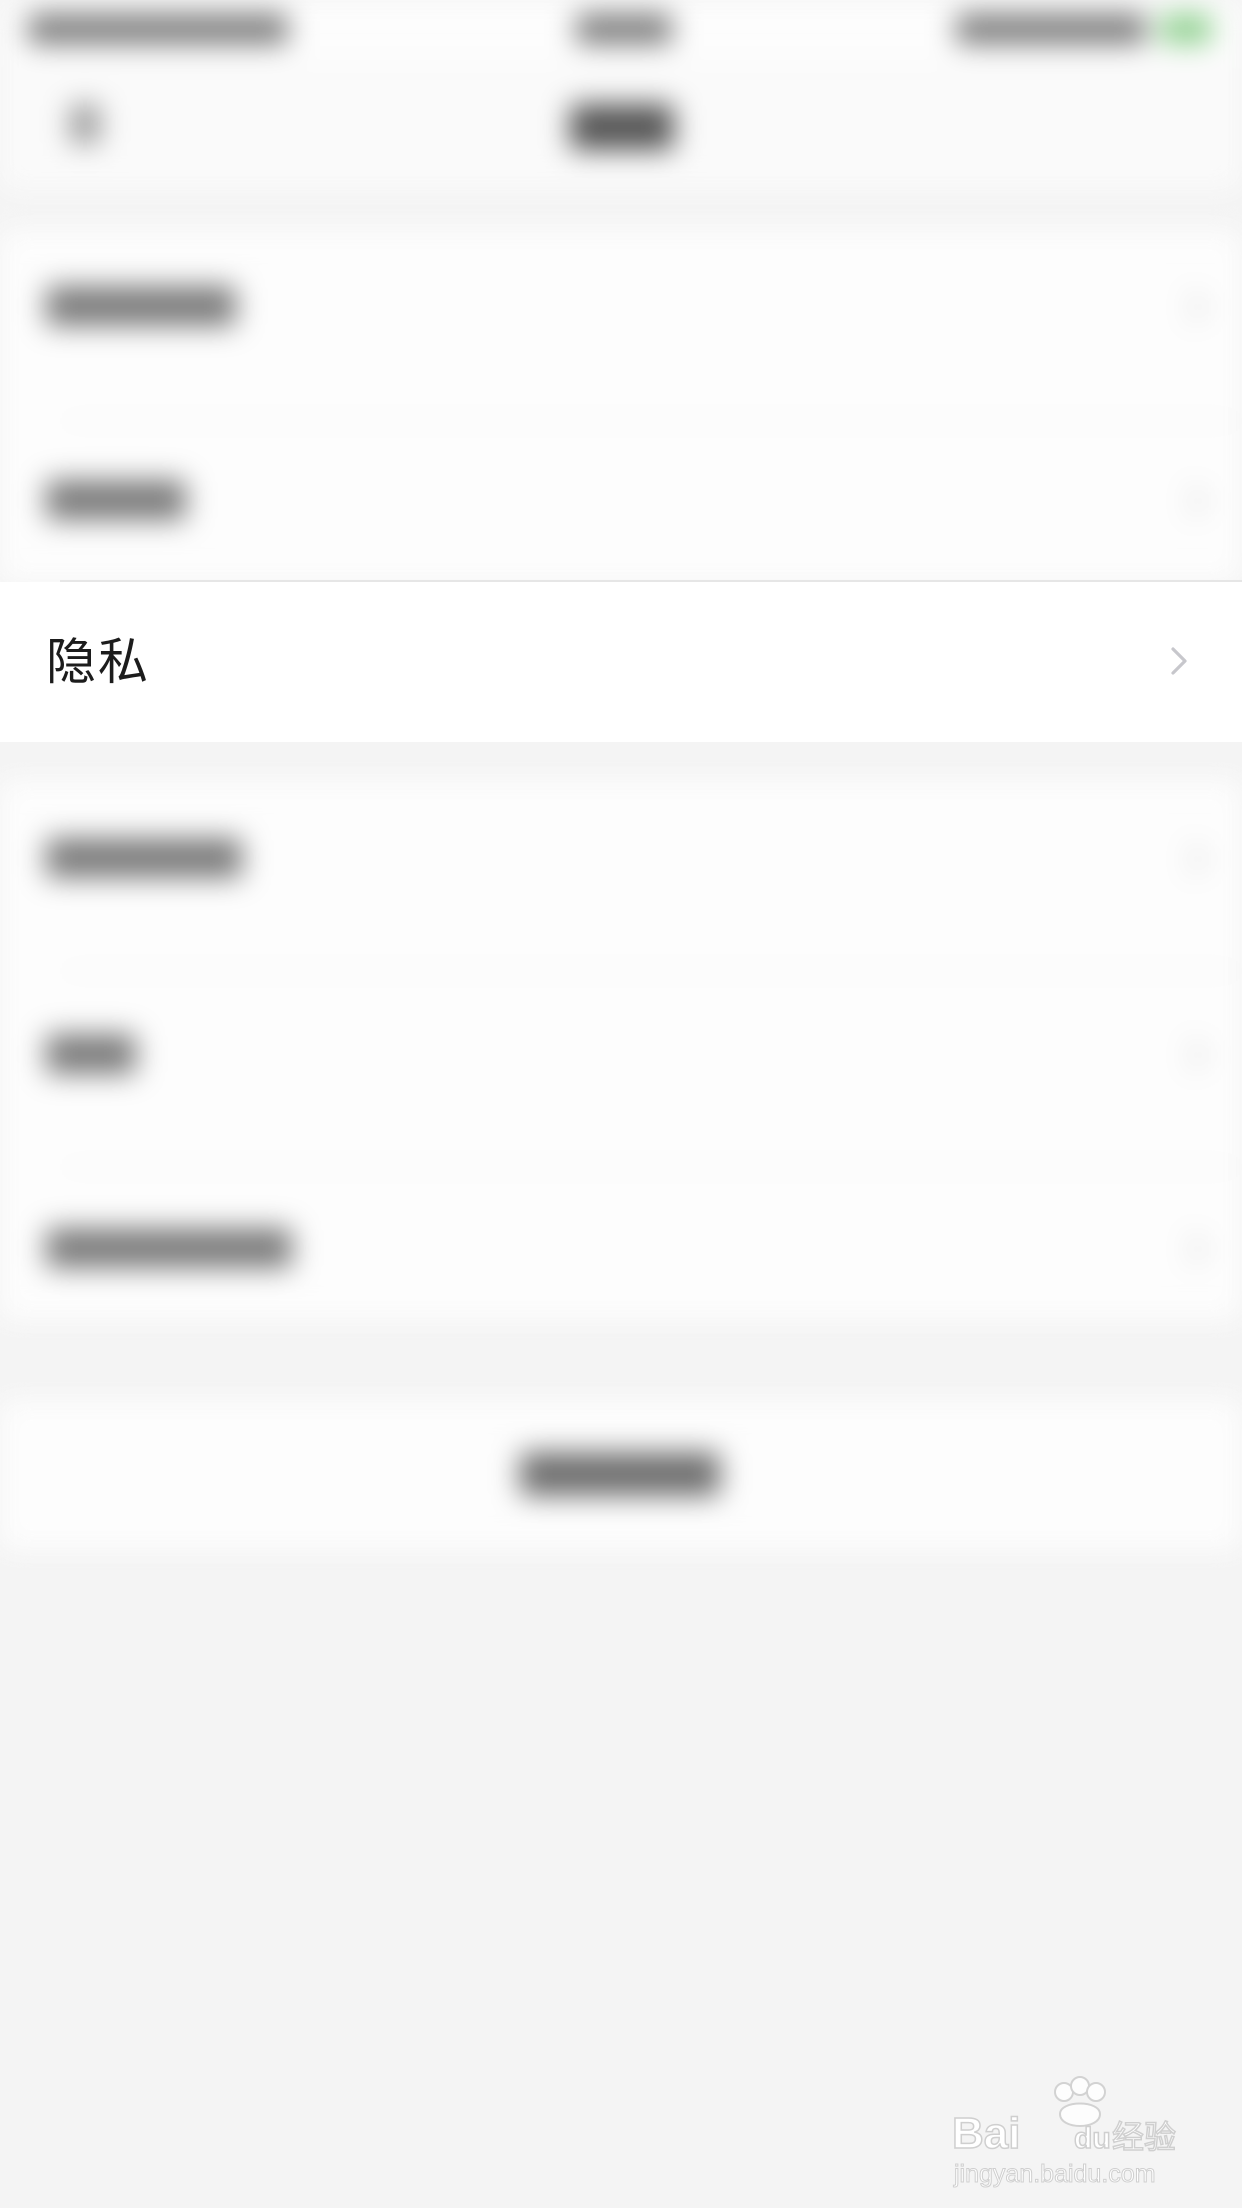  I want to click on settings-row-privacy: 隐私, so click(621, 662).